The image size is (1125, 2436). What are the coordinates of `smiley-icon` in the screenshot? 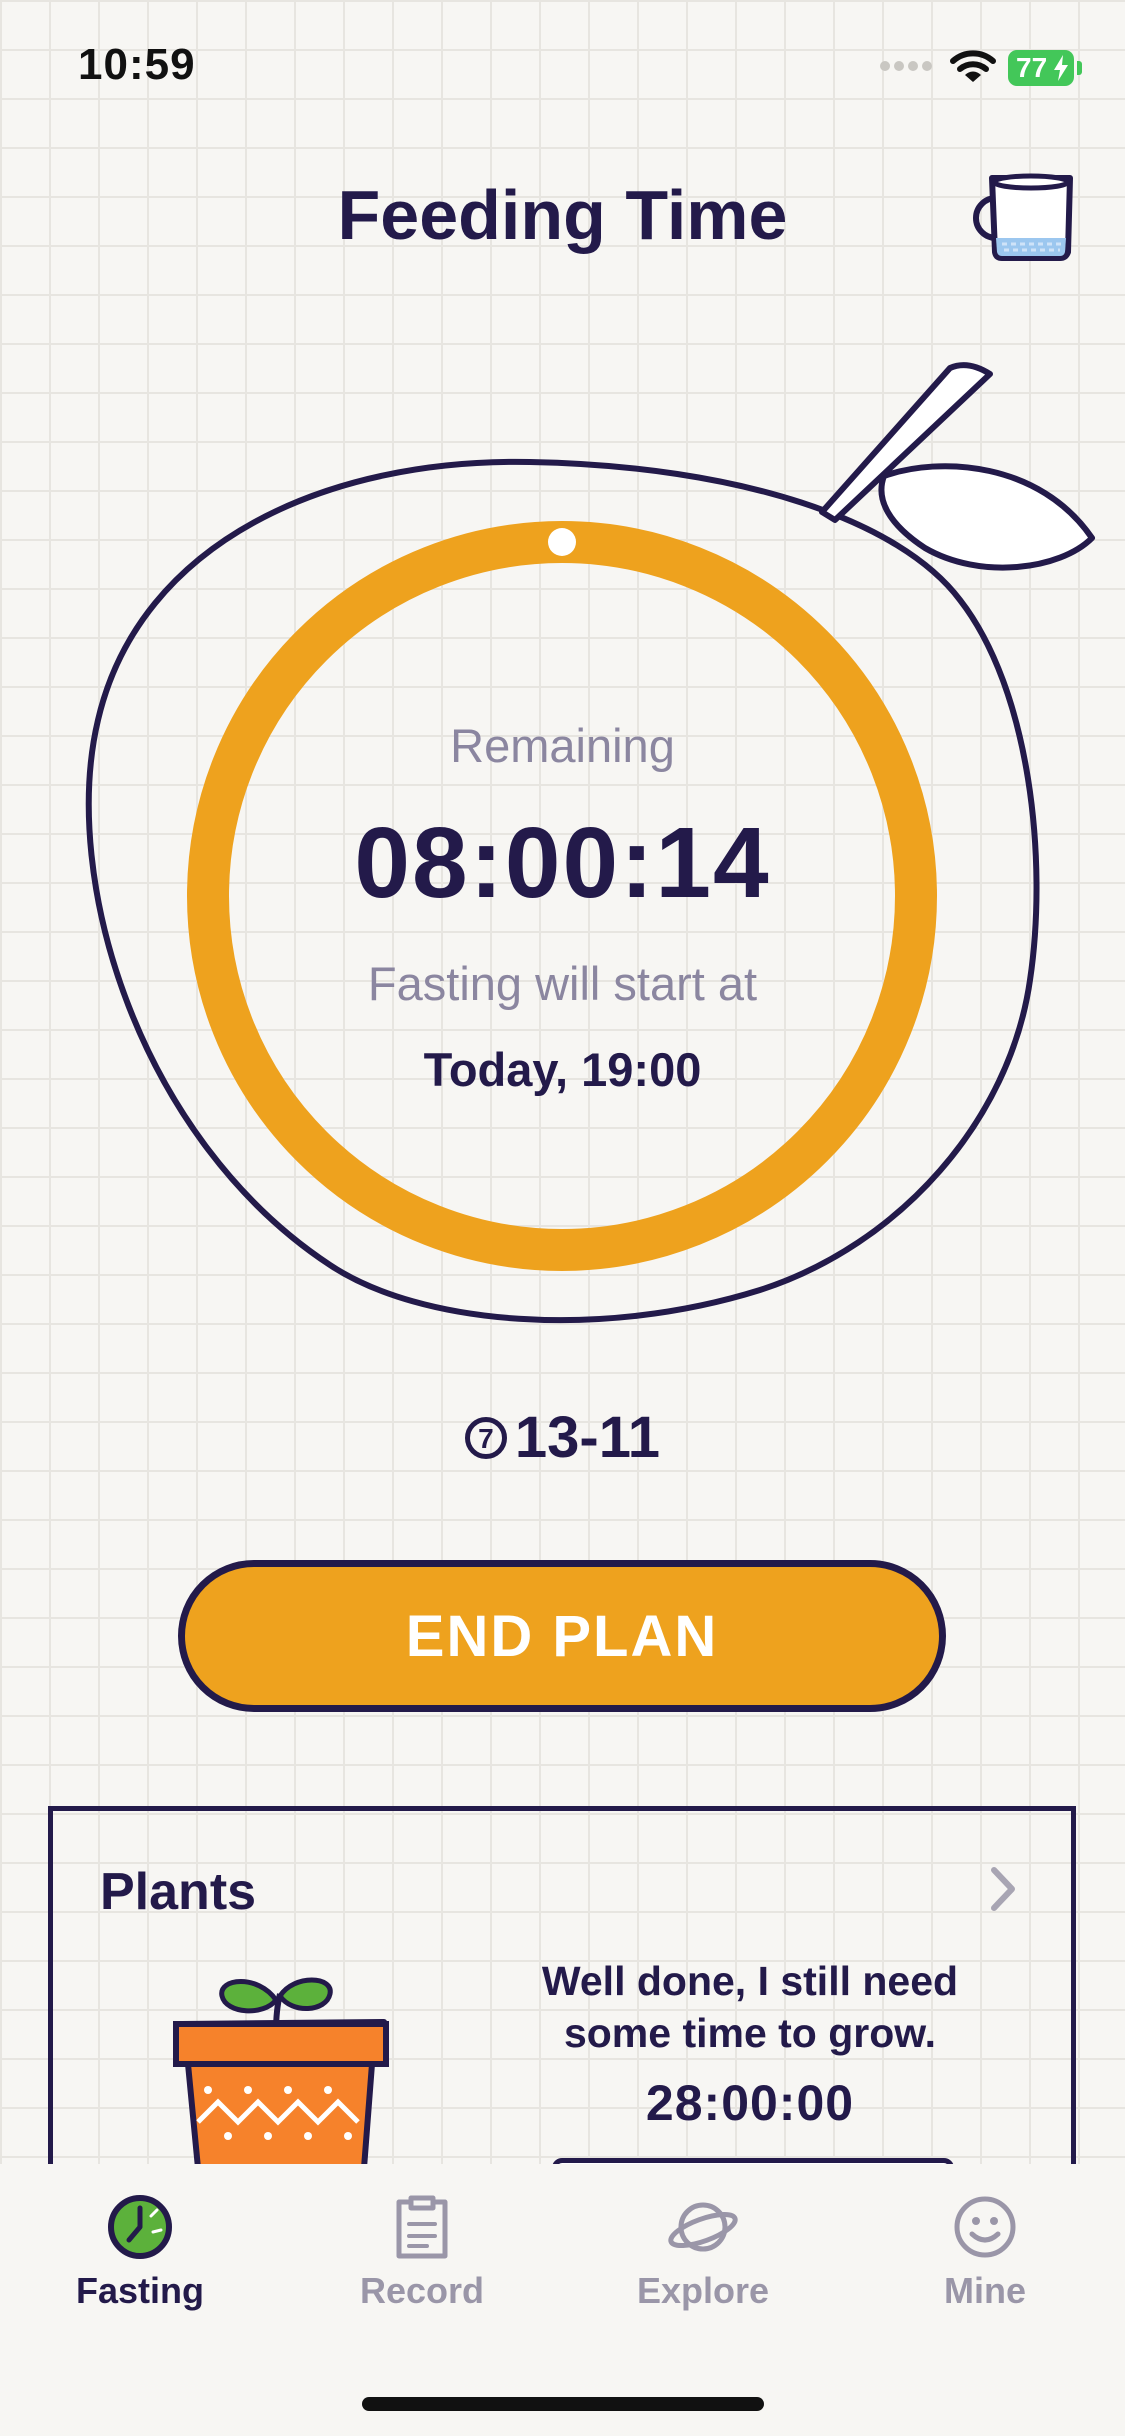 It's located at (985, 2227).